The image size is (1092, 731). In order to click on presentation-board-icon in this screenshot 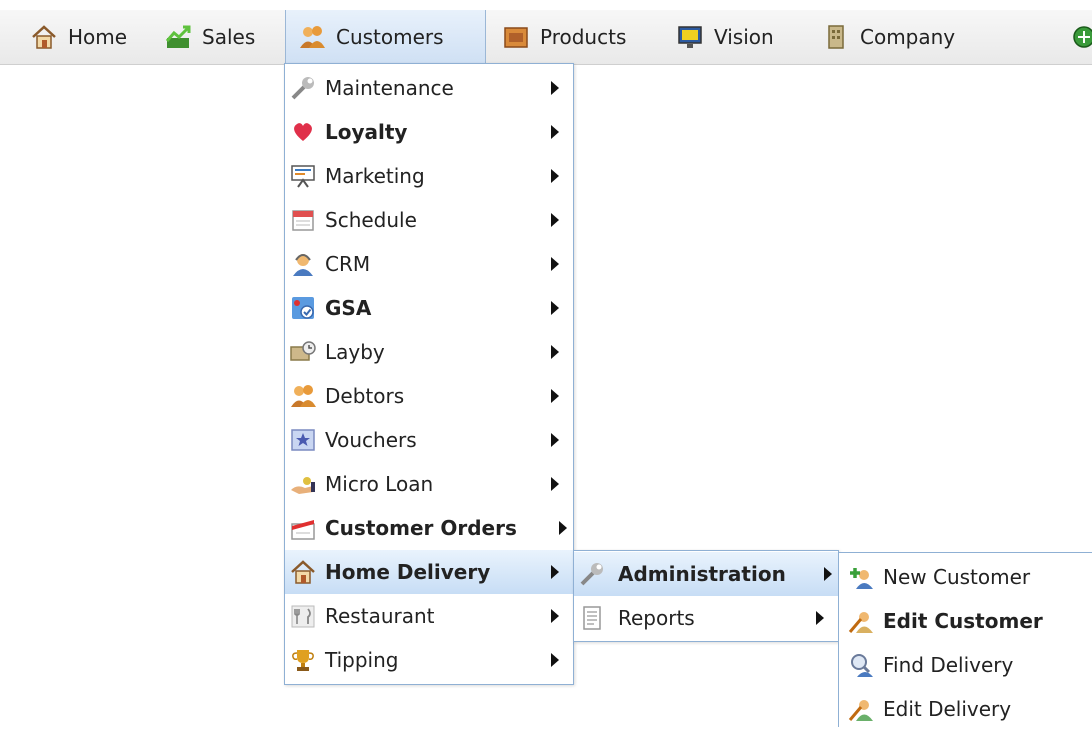, I will do `click(303, 176)`.